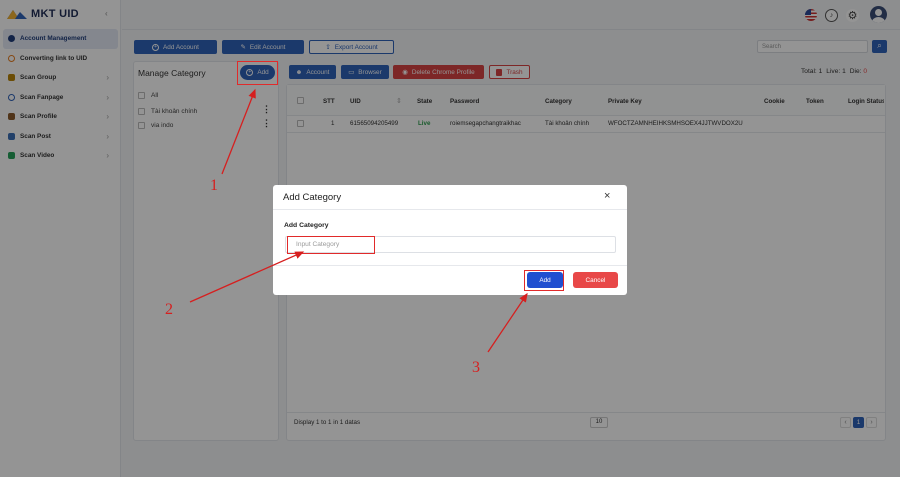 This screenshot has height=477, width=900. What do you see at coordinates (214, 185) in the screenshot?
I see `annotation-label-1: 1` at bounding box center [214, 185].